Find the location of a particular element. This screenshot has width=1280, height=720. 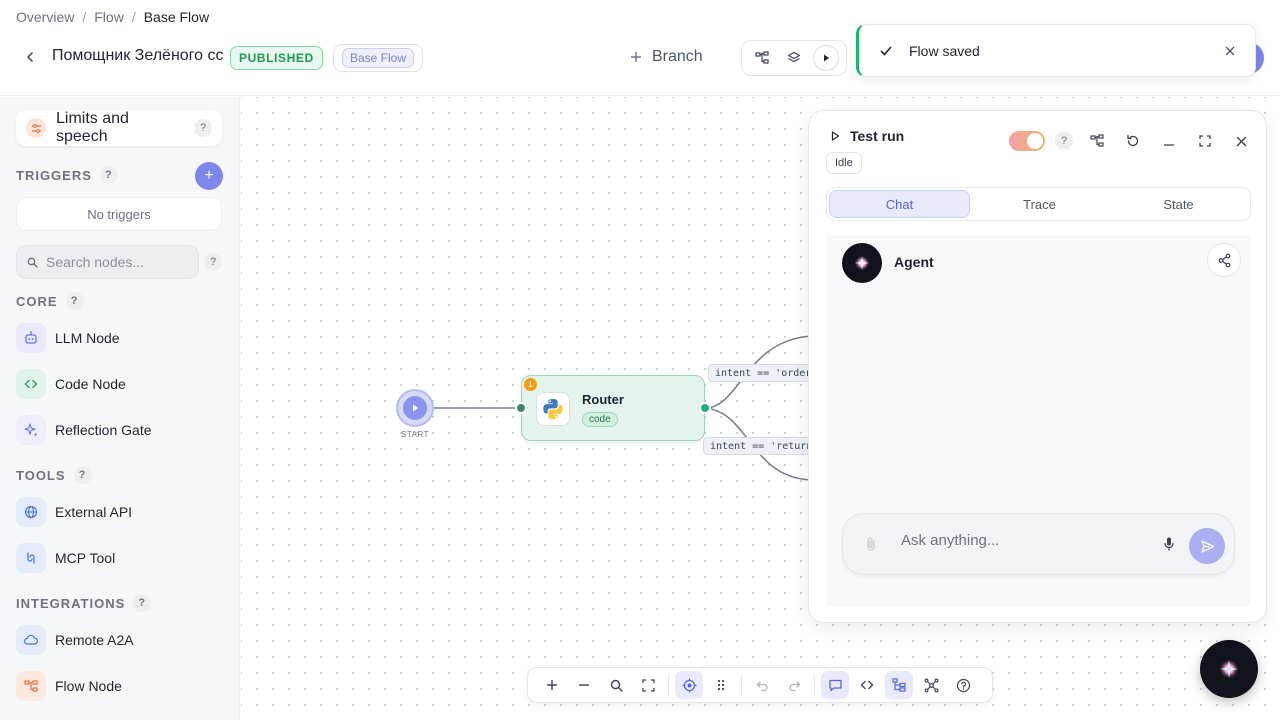

router-title: Router is located at coordinates (603, 399).